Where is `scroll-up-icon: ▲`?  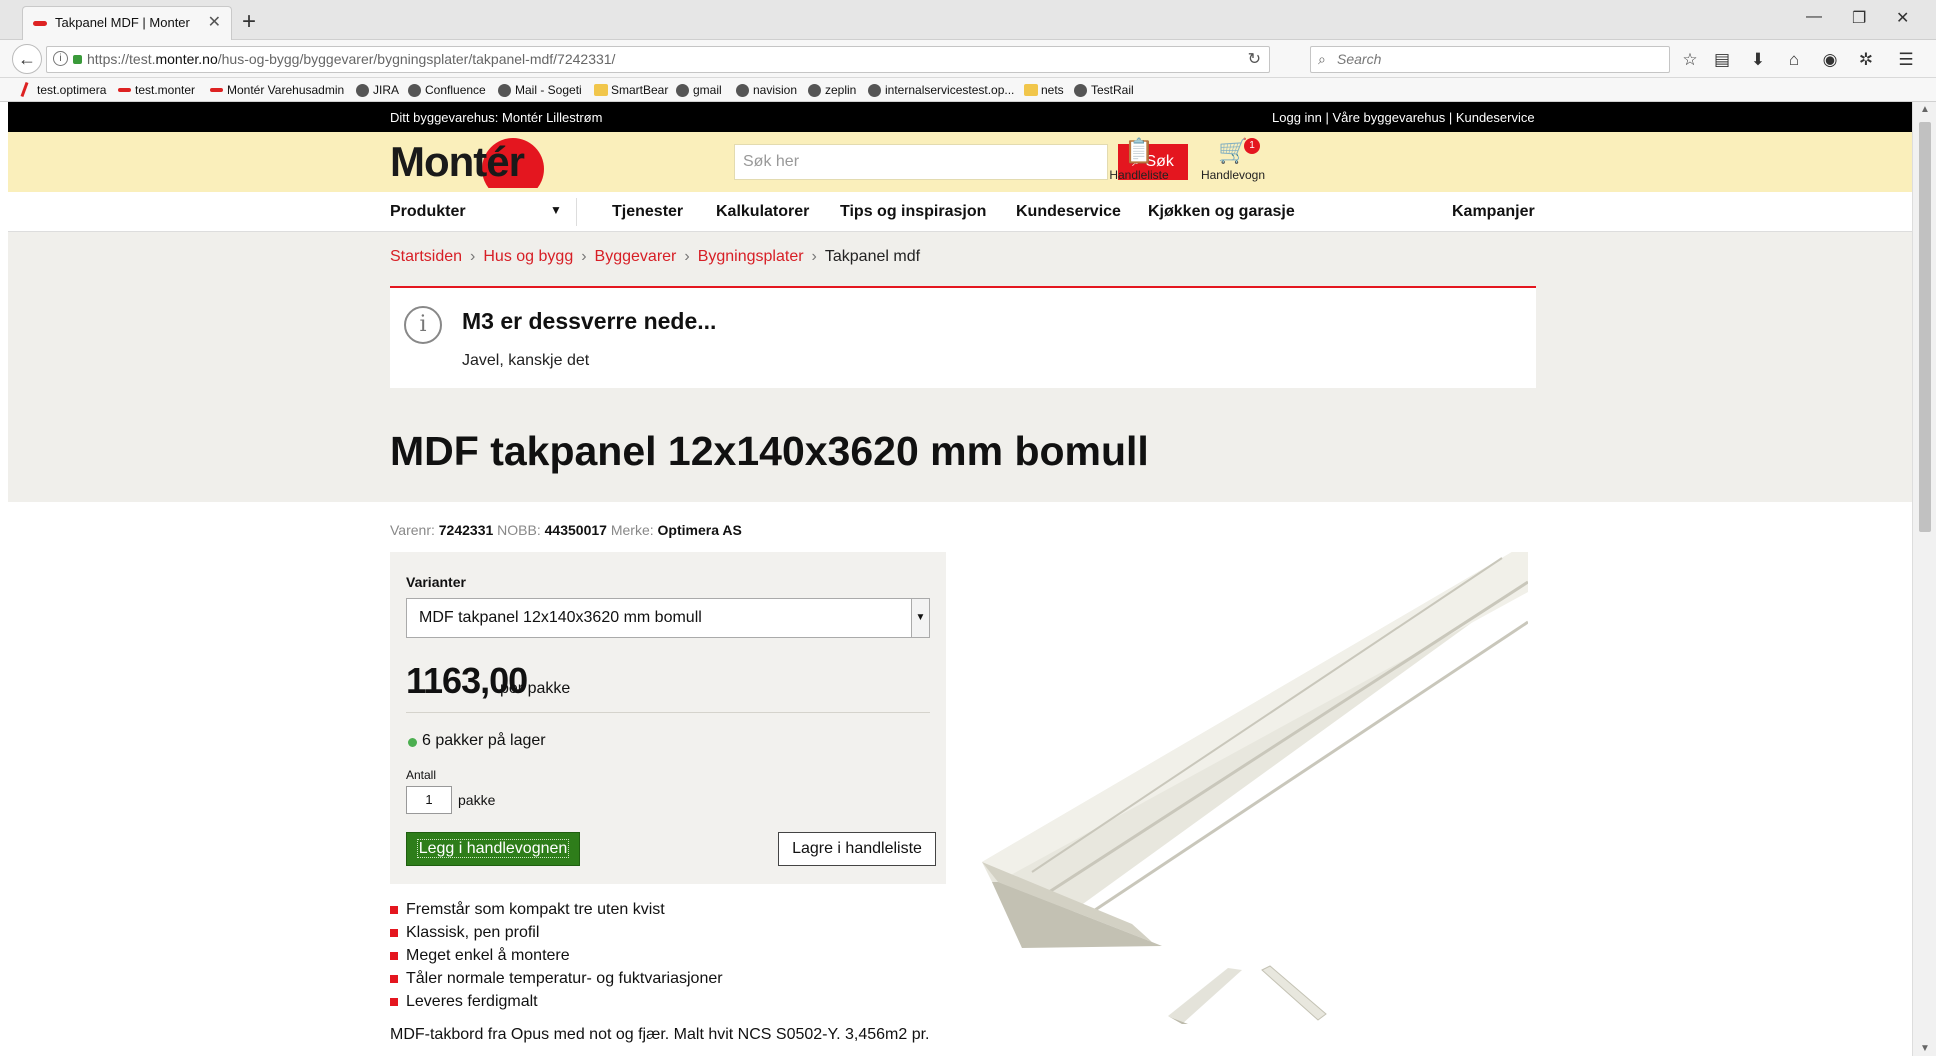 scroll-up-icon: ▲ is located at coordinates (1924, 109).